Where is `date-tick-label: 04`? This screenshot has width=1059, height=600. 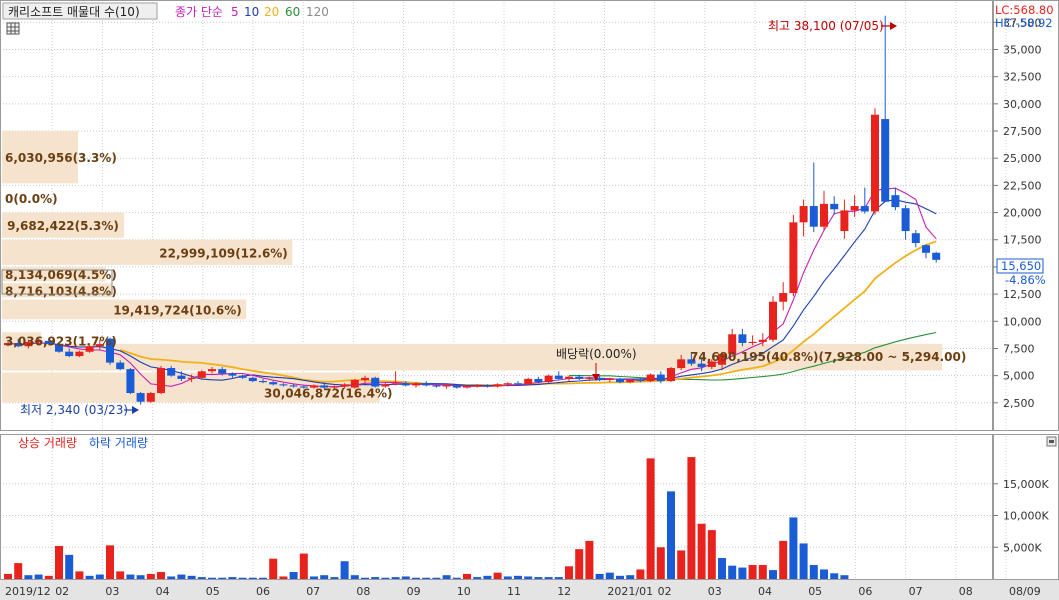 date-tick-label: 04 is located at coordinates (765, 591).